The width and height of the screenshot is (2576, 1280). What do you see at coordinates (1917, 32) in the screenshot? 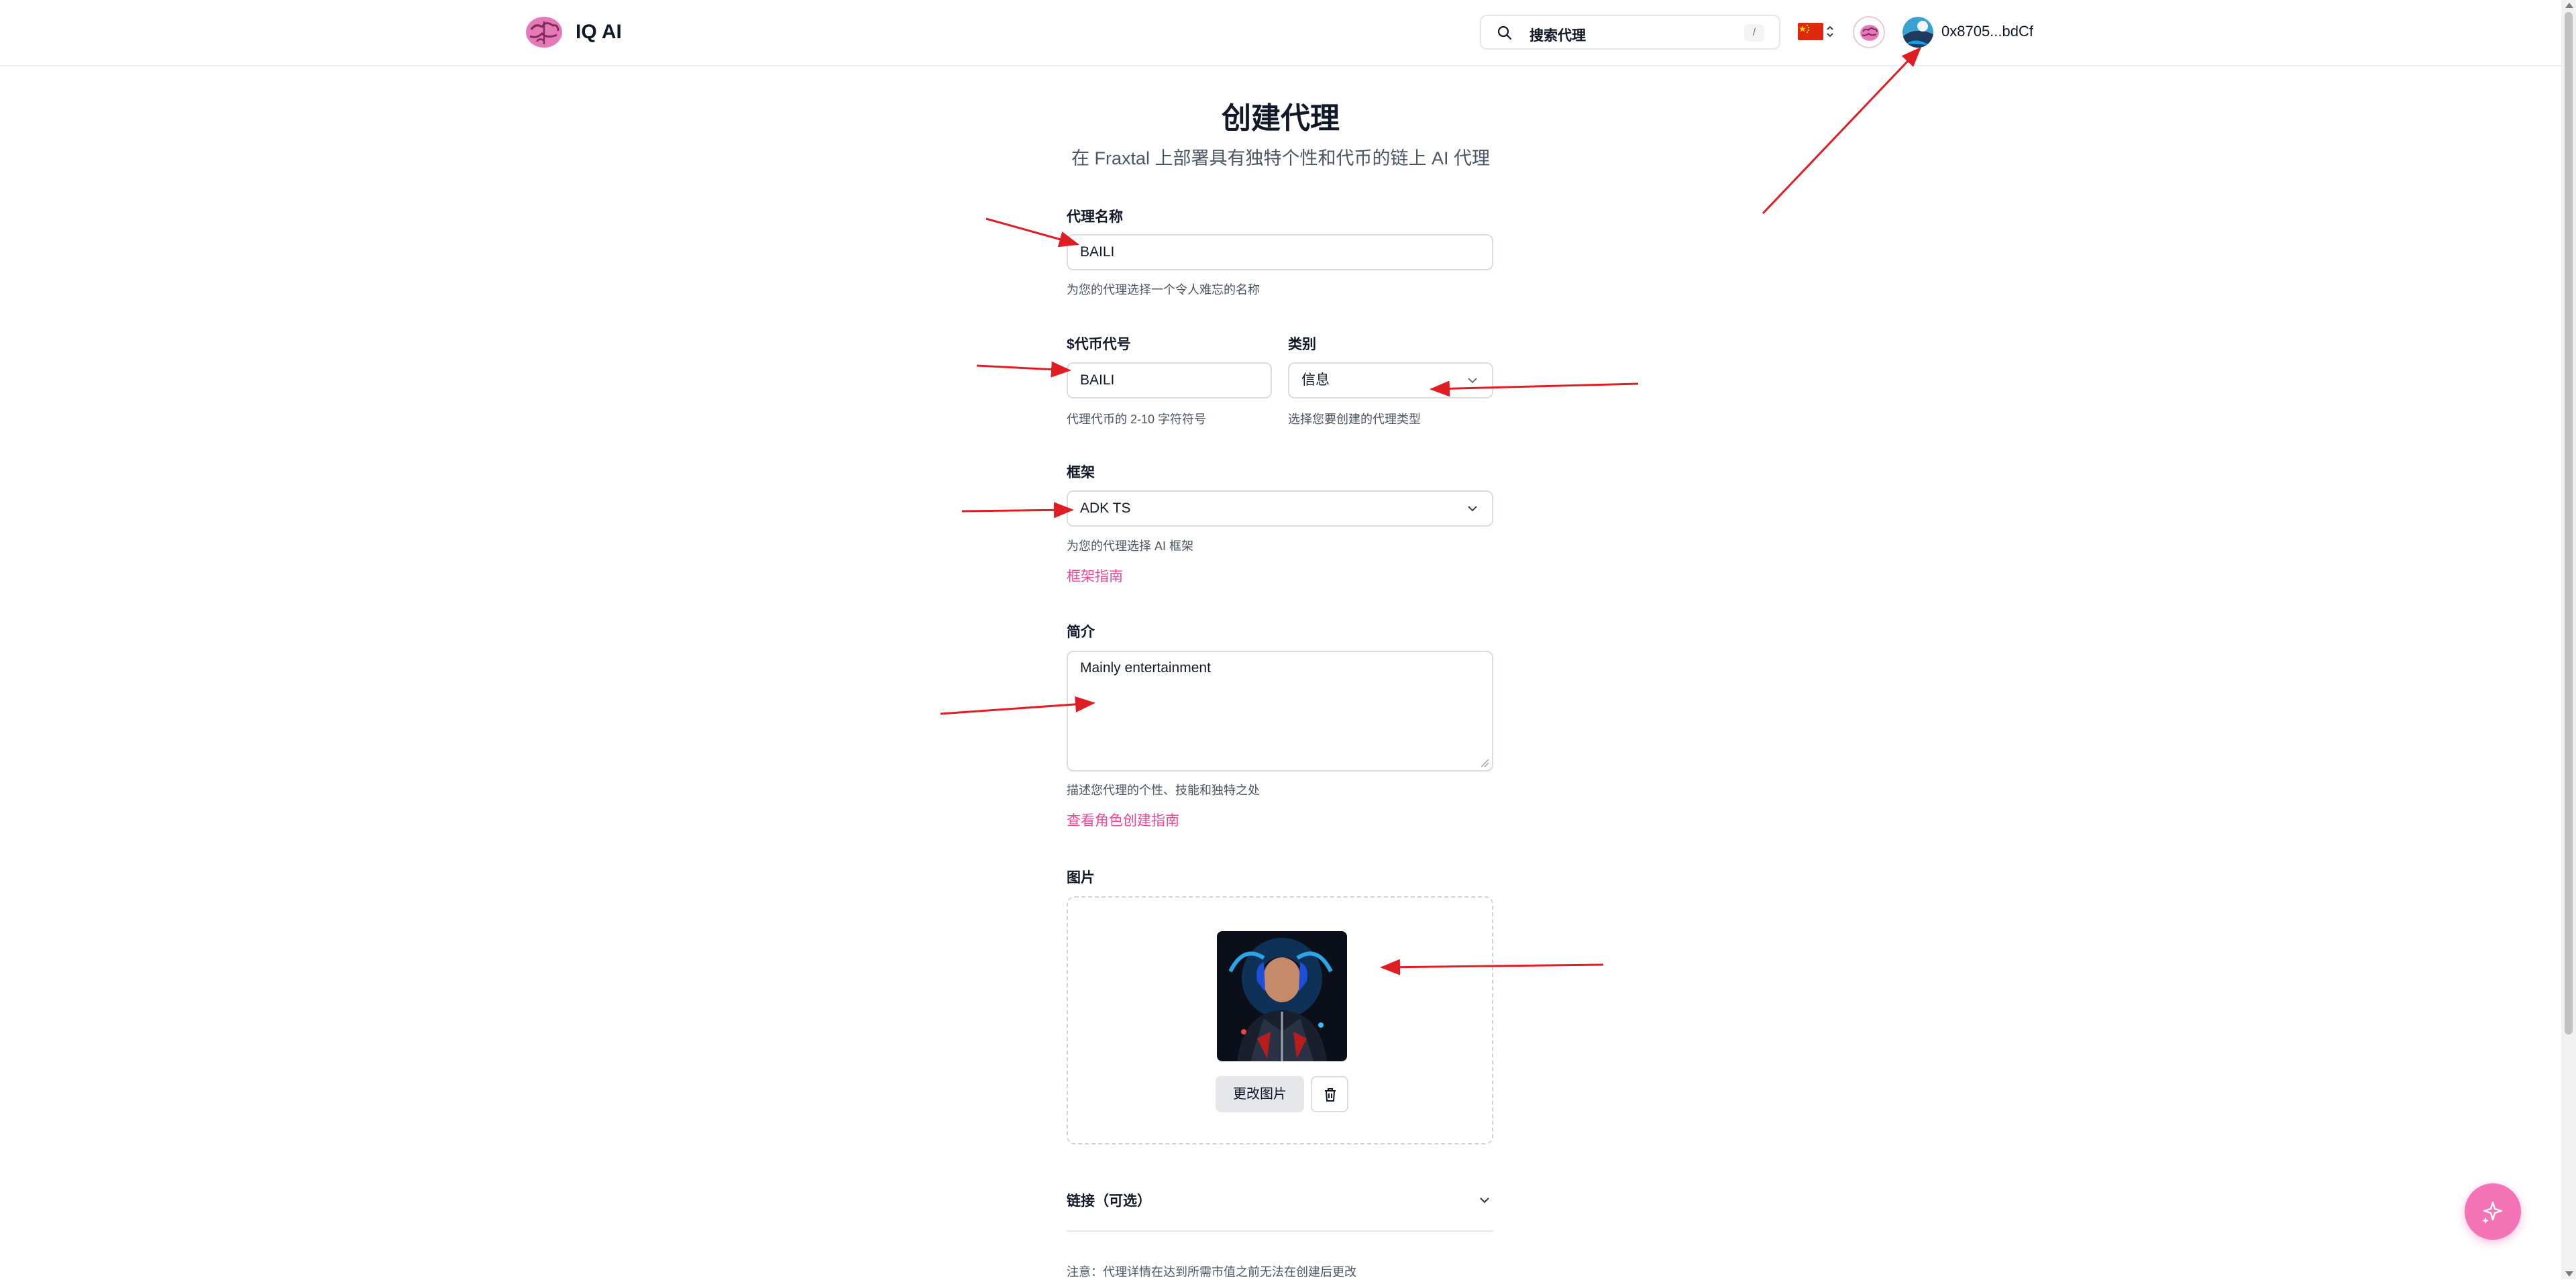
I see `wallet-avatar` at bounding box center [1917, 32].